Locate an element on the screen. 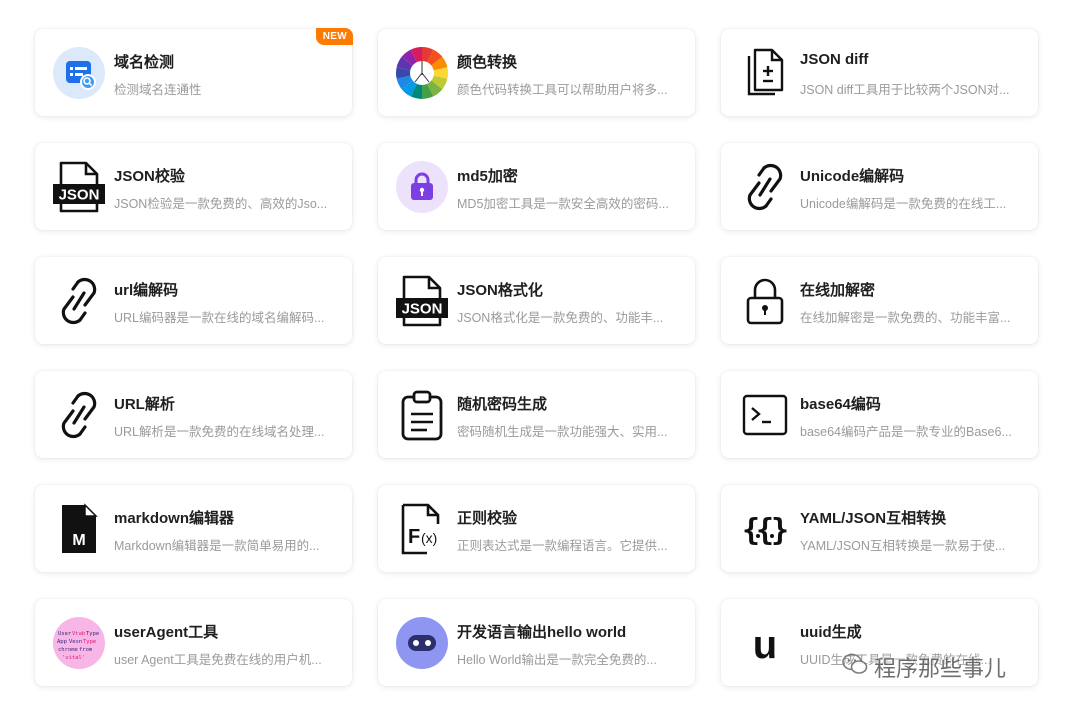 This screenshot has height=714, width=1080. function-file-icon: F (x) is located at coordinates (422, 529).